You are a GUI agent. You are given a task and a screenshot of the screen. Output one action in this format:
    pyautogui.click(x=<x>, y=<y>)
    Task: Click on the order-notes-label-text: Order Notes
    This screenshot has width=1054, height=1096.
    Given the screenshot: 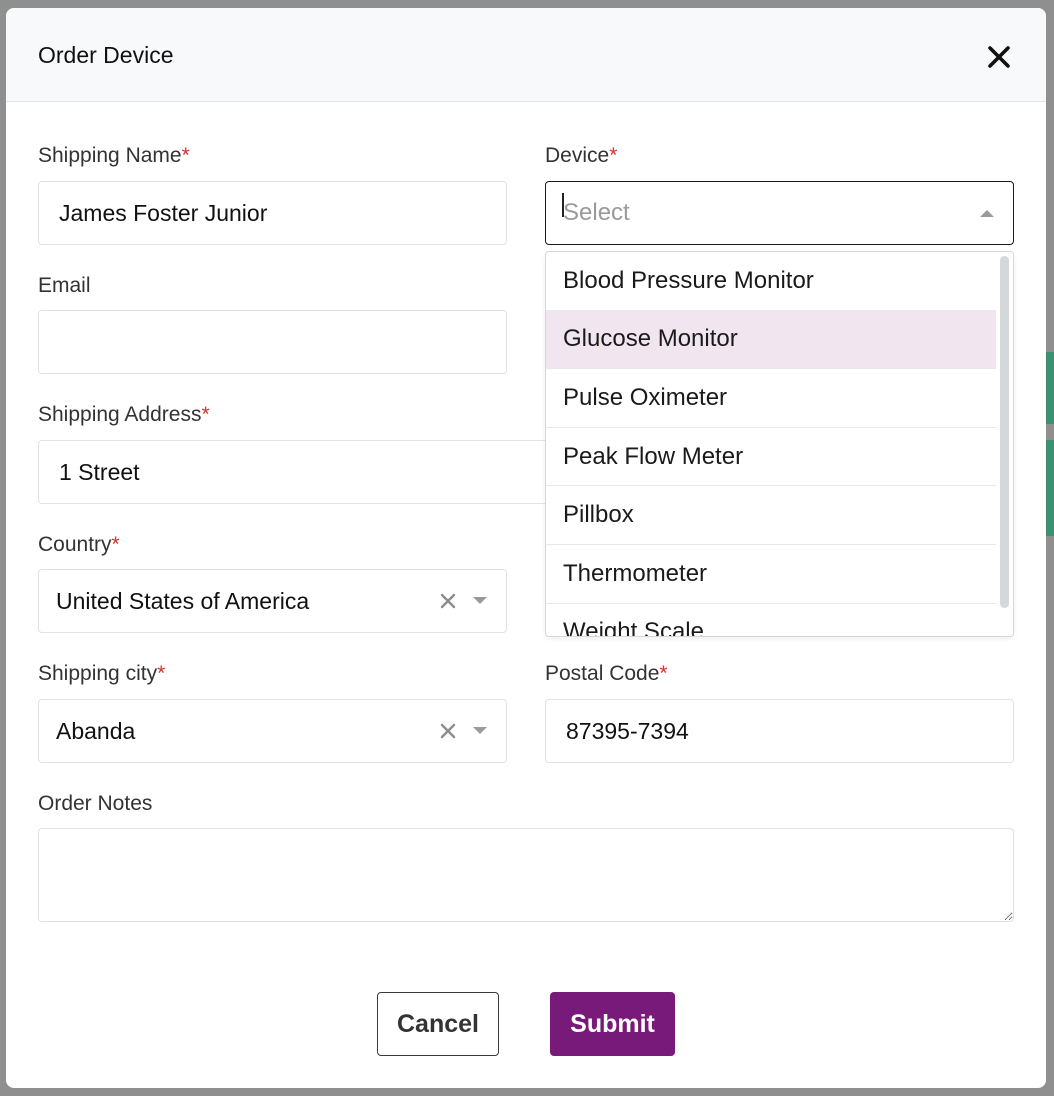 What is the action you would take?
    pyautogui.click(x=95, y=803)
    